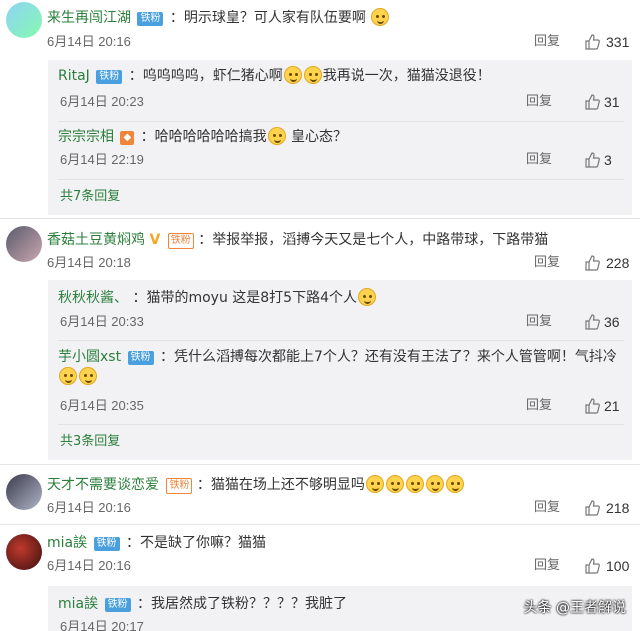 The height and width of the screenshot is (631, 640). Describe the element at coordinates (203, 137) in the screenshot. I see `reply-text: ：哈哈哈哈哈哈搞我` at that location.